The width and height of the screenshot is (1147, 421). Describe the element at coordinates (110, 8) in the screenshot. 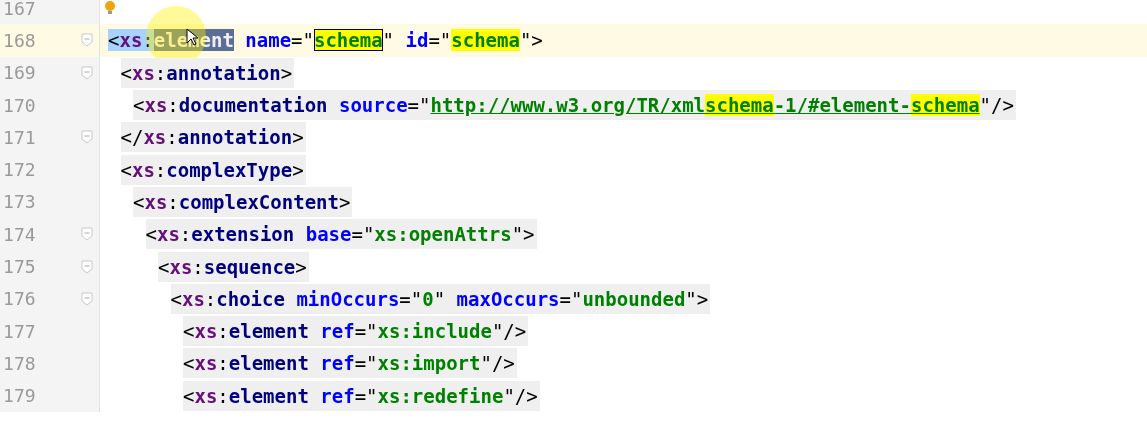

I see `lightbulb-icon` at that location.